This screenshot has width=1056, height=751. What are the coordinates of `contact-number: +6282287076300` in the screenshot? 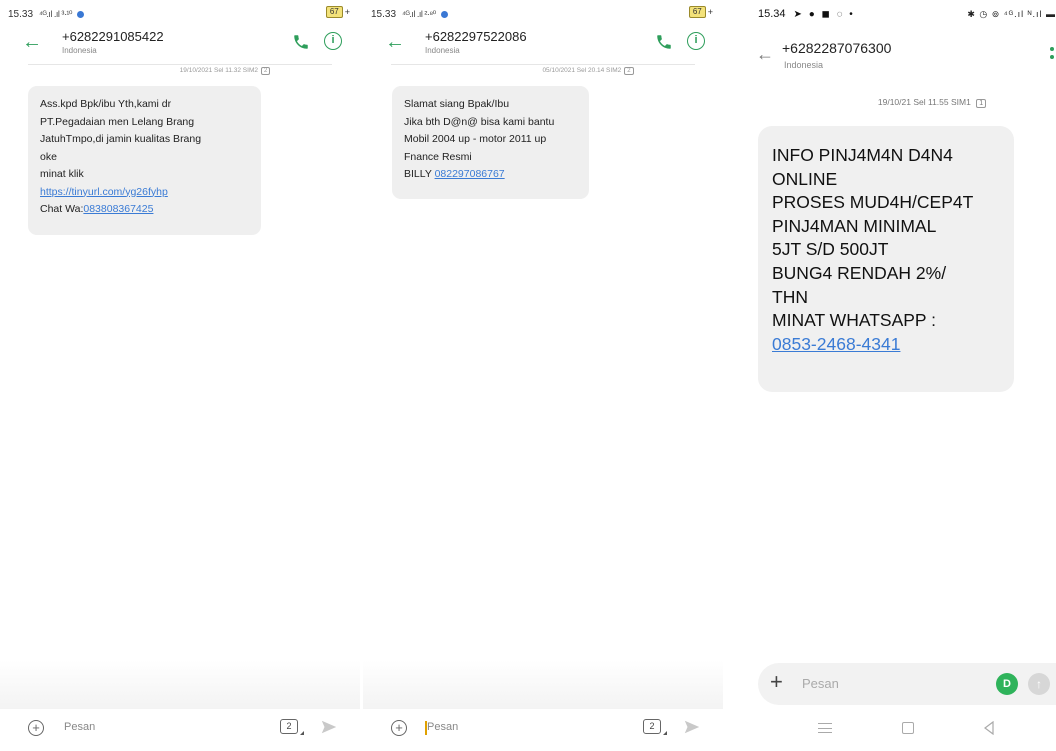 It's located at (837, 48).